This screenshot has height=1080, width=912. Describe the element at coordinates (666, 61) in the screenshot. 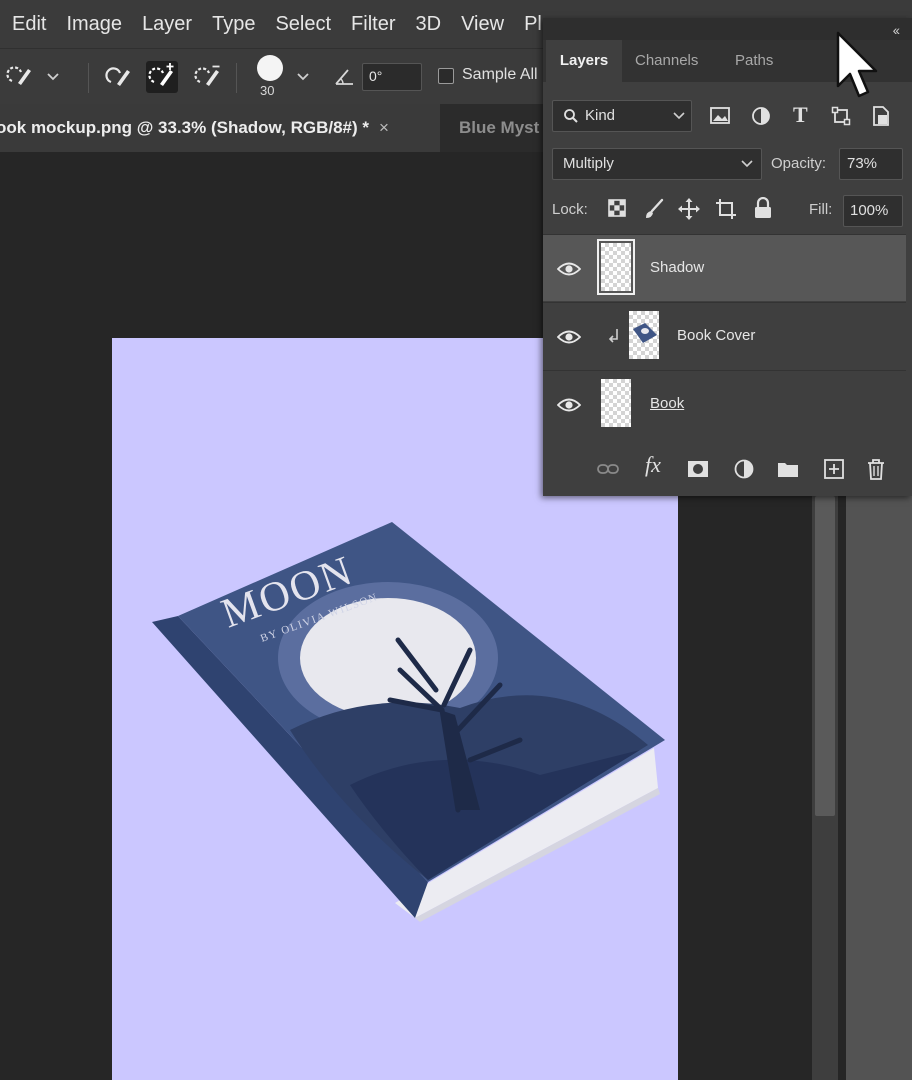

I see `tab-channels: Channels` at that location.